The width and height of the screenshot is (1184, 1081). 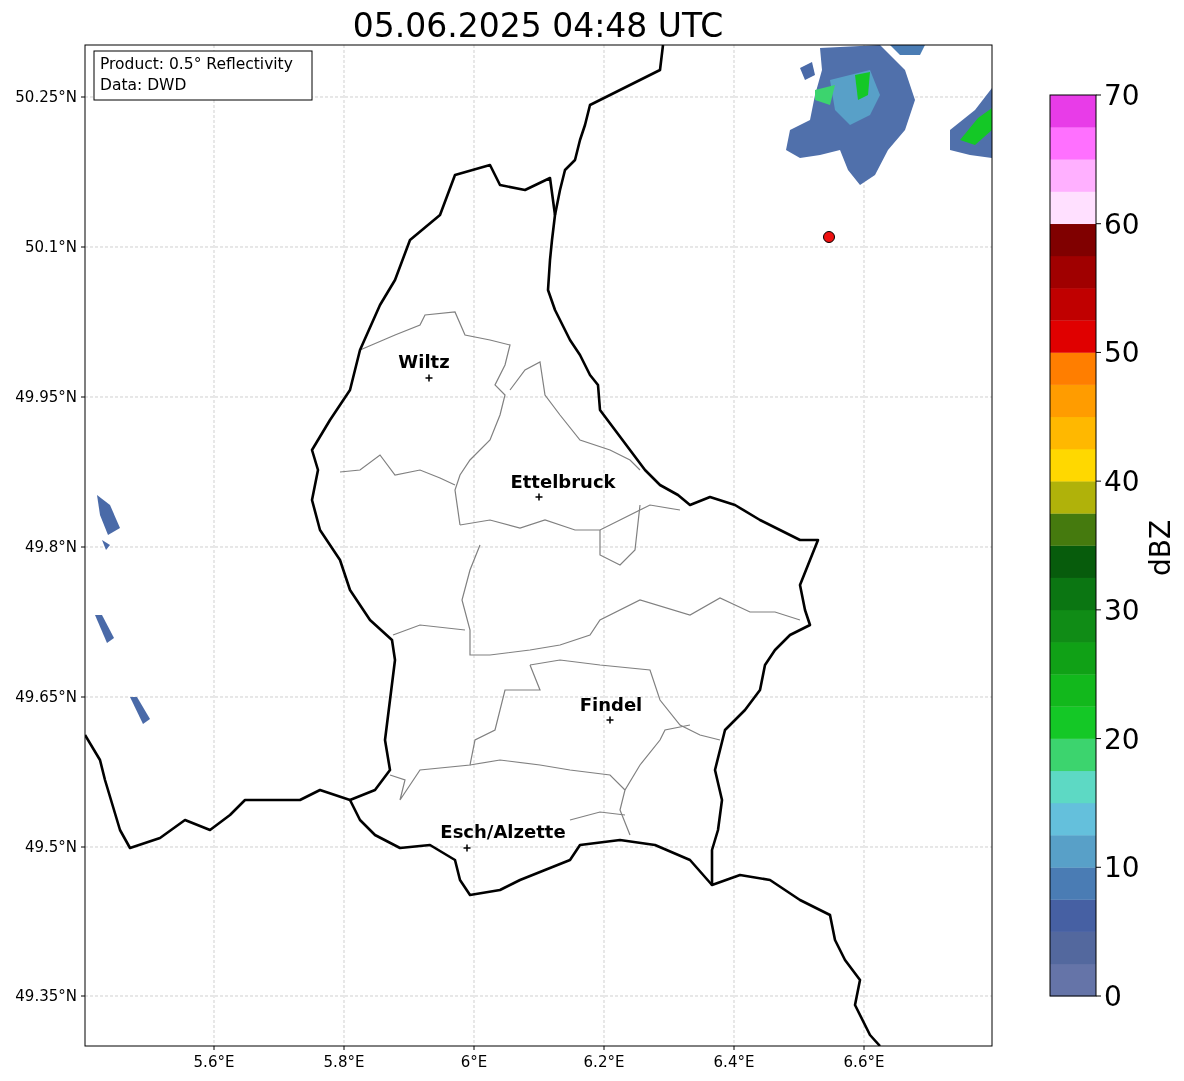 I want to click on colorbar-label: dBZ, so click(x=1160, y=548).